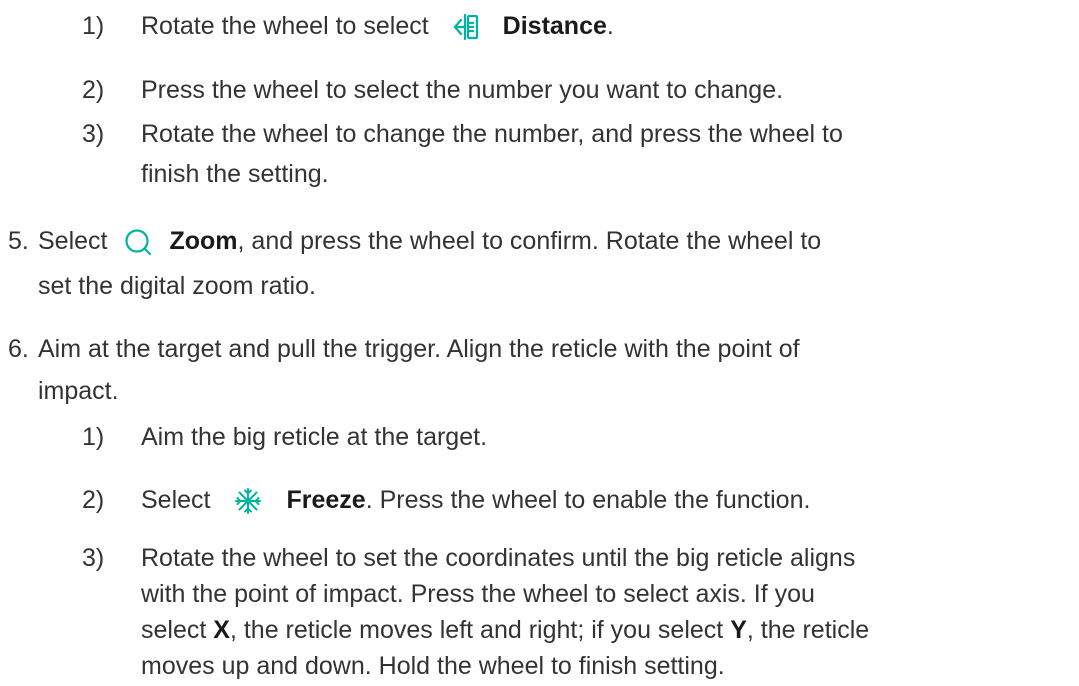 This screenshot has height=686, width=1079. I want to click on freeze-label: Freeze, so click(326, 500).